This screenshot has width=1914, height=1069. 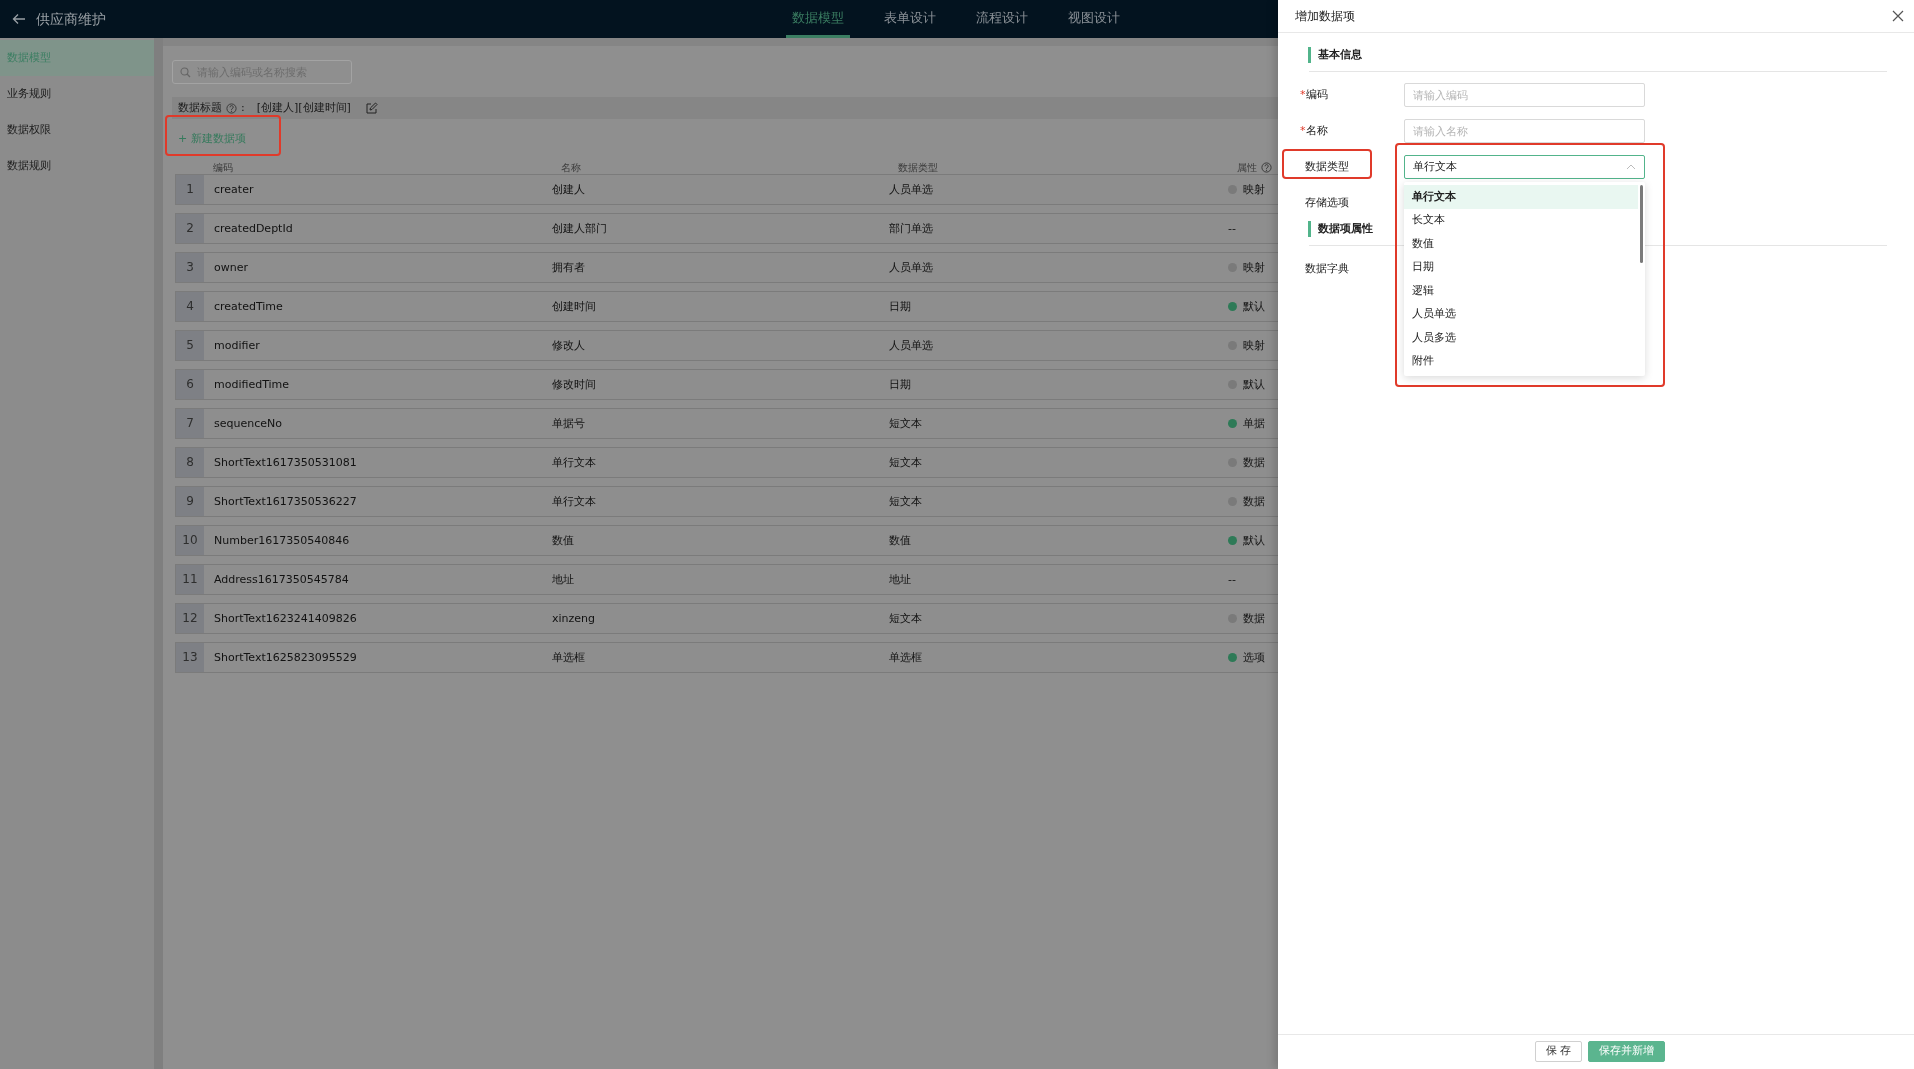 What do you see at coordinates (918, 167) in the screenshot?
I see `column-header: 数据类型` at bounding box center [918, 167].